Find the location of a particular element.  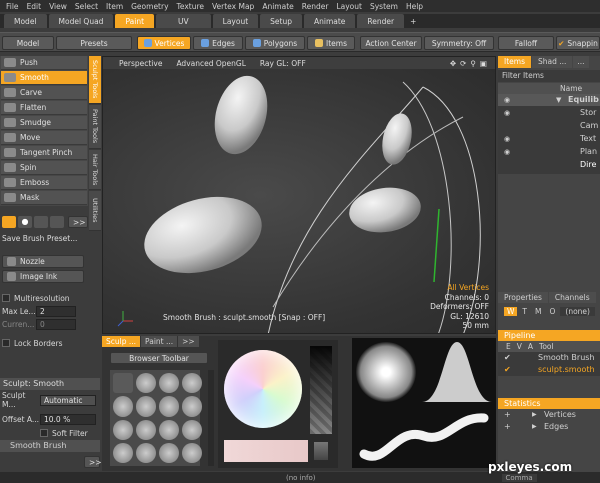

offset-field: 10.0 % is located at coordinates (68, 419).